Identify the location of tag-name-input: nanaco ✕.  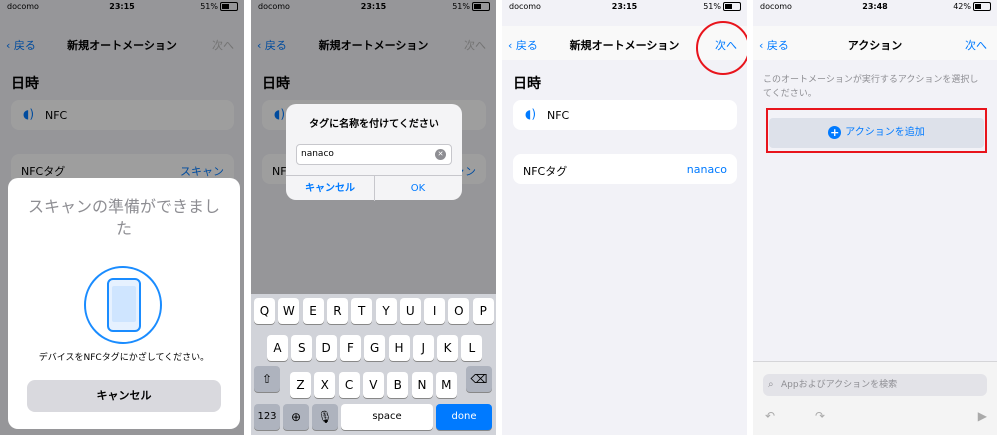
(374, 154).